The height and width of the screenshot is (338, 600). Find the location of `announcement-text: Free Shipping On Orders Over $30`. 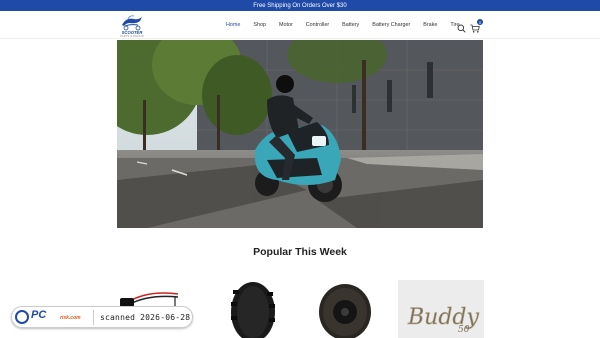

announcement-text: Free Shipping On Orders Over $30 is located at coordinates (300, 5).